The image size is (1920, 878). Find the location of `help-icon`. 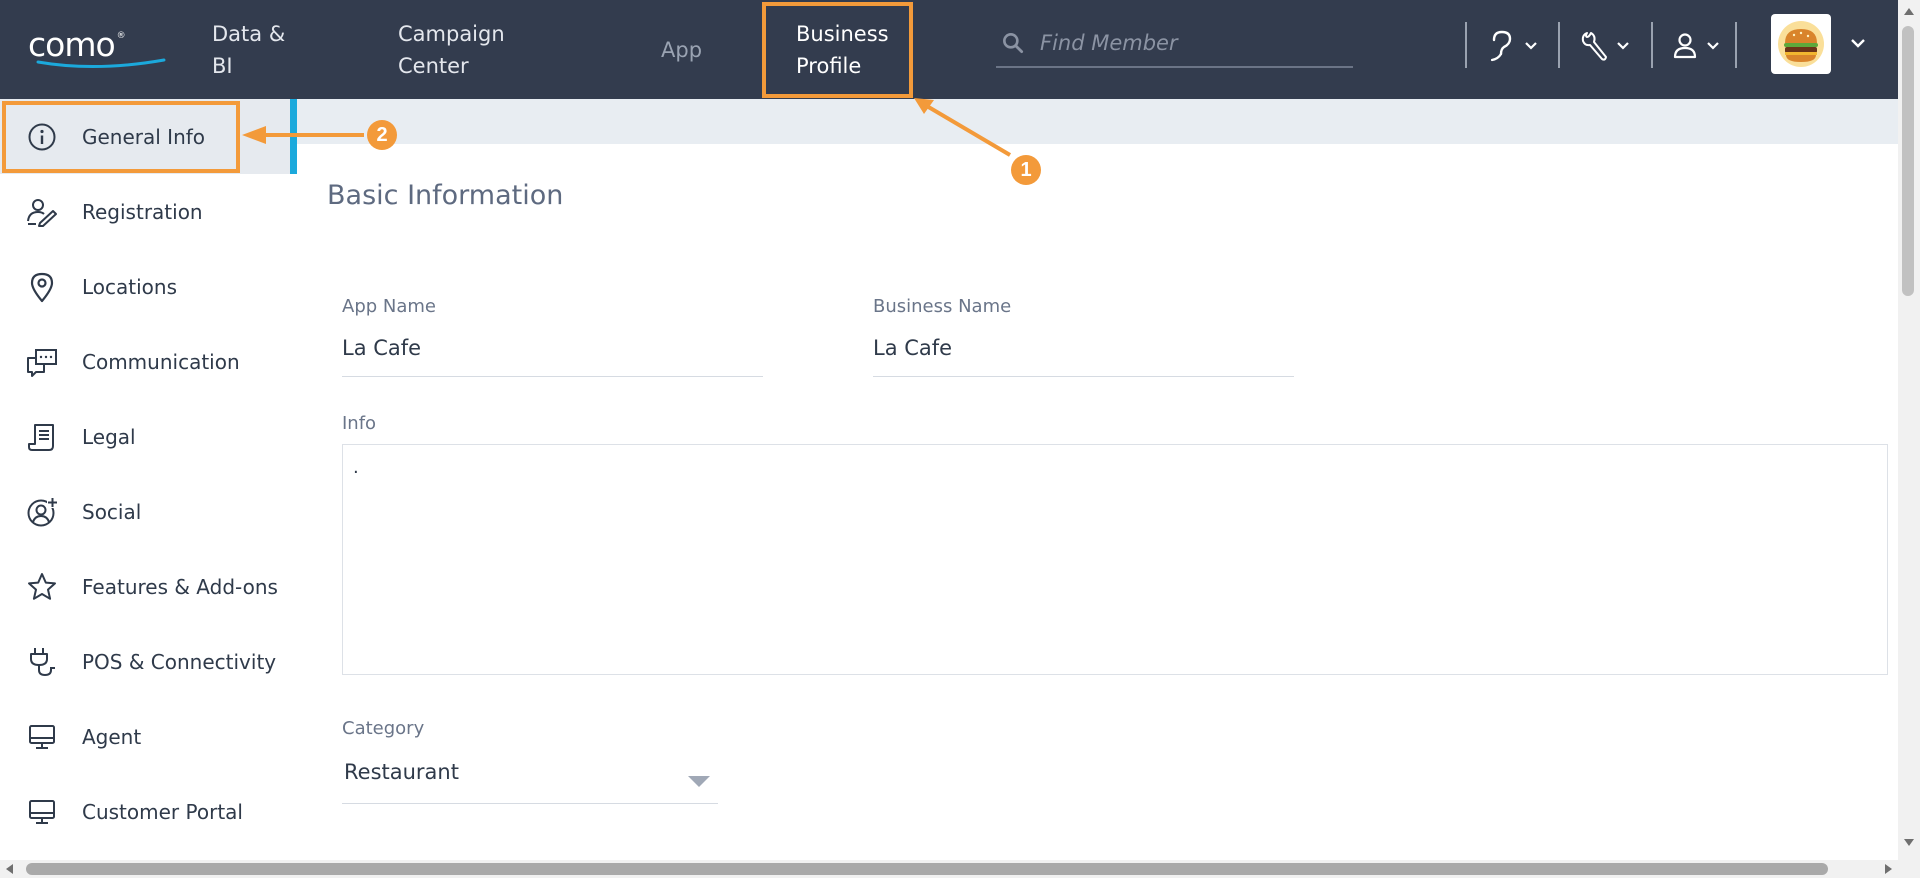

help-icon is located at coordinates (1501, 46).